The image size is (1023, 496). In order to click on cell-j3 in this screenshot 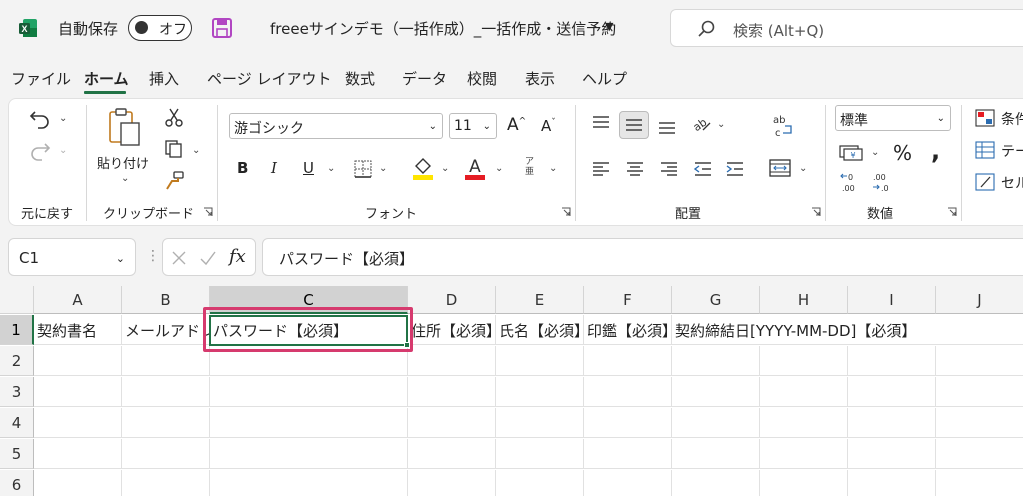, I will do `click(979, 392)`.